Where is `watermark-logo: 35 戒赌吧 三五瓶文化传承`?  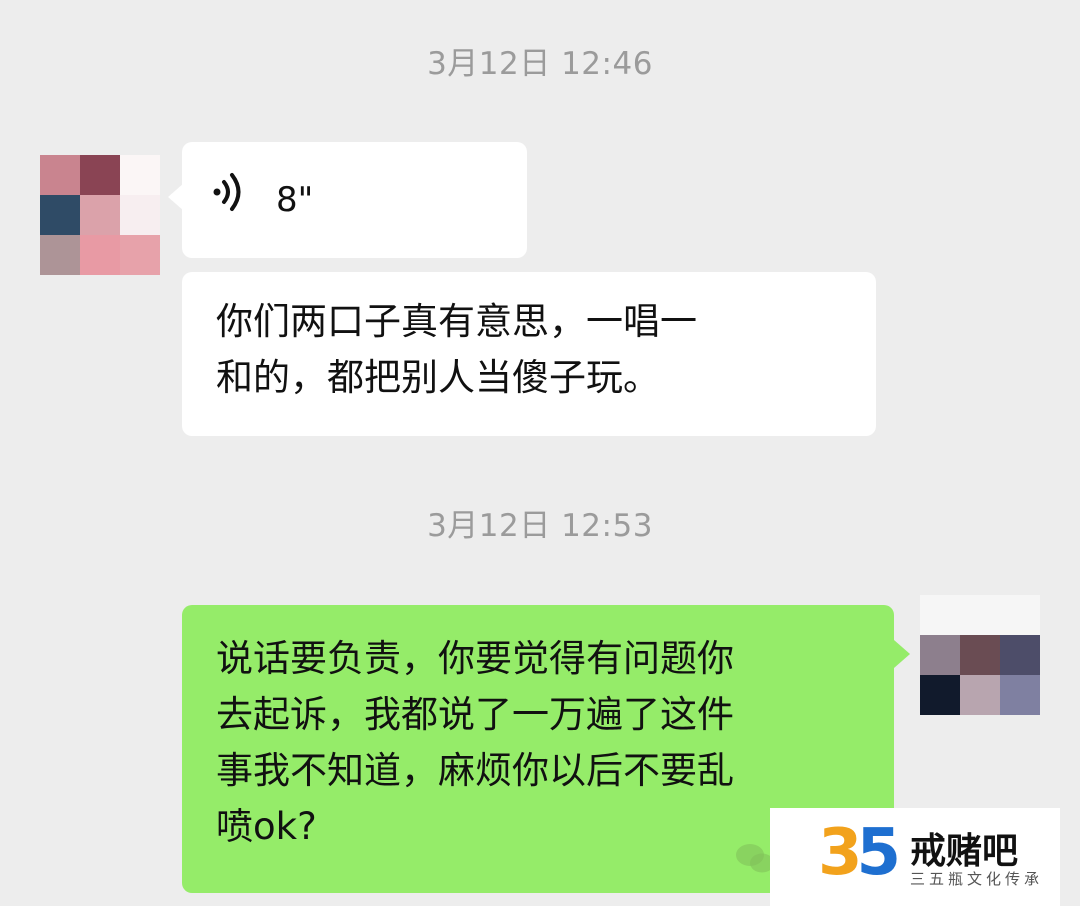 watermark-logo: 35 戒赌吧 三五瓶文化传承 is located at coordinates (915, 857).